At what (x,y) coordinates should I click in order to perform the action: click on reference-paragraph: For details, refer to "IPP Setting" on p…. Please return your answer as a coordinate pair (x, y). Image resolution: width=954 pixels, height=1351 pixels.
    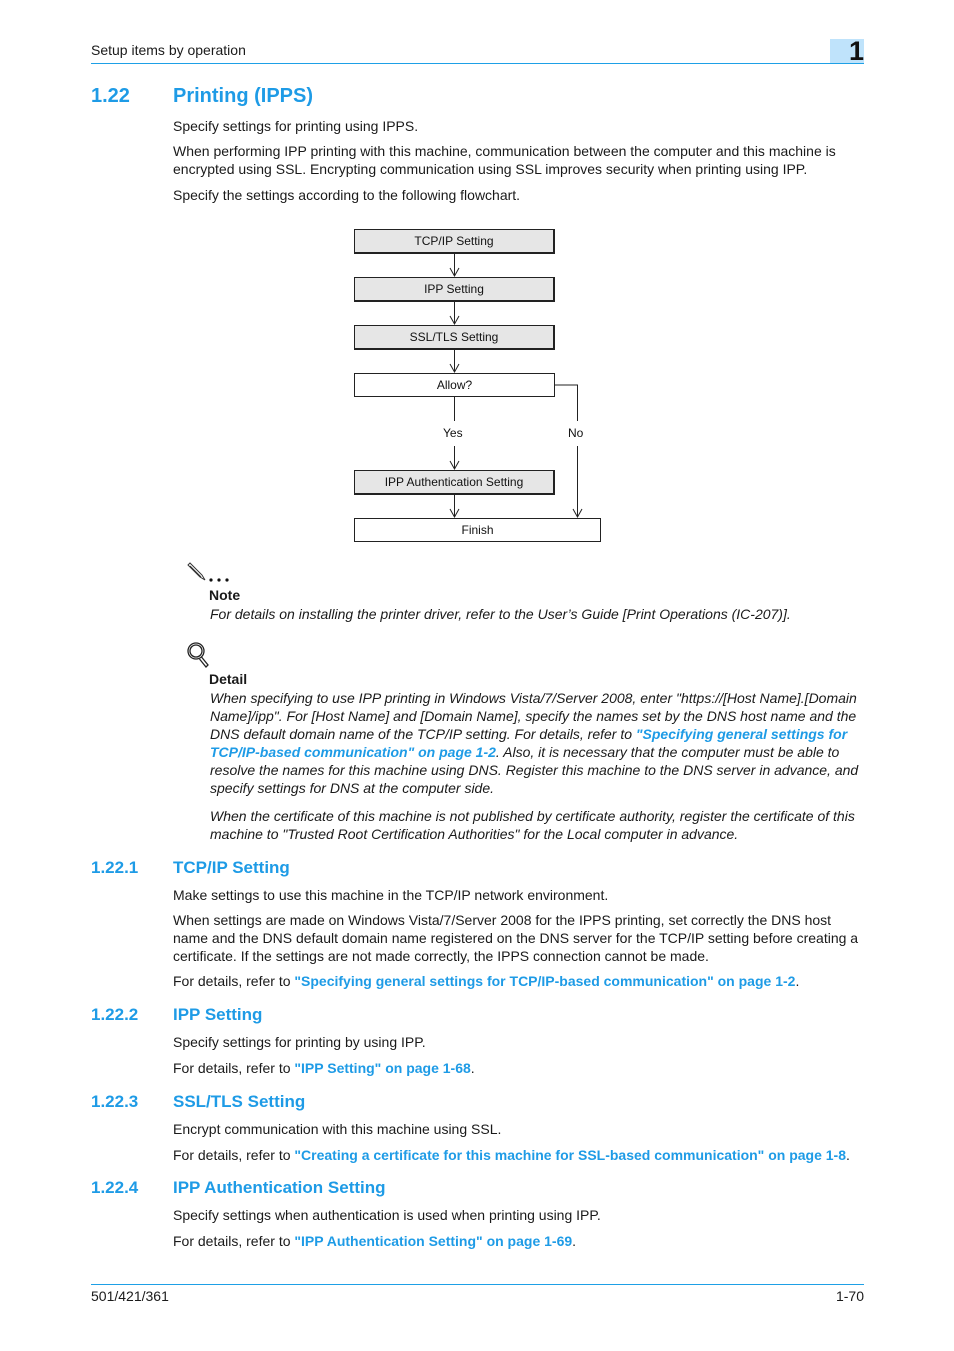
    Looking at the image, I should click on (519, 1068).